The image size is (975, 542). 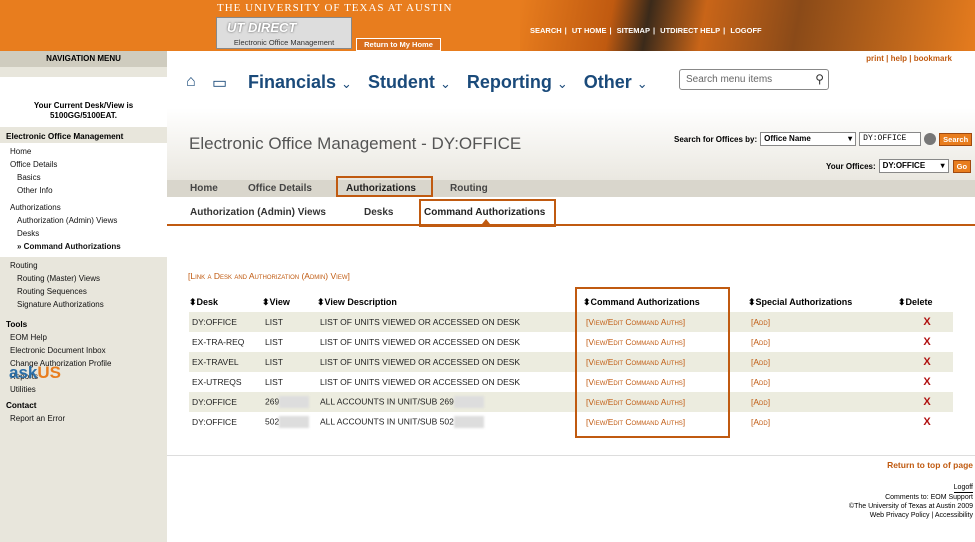 I want to click on col-delete: ⬍Delete, so click(x=925, y=302).